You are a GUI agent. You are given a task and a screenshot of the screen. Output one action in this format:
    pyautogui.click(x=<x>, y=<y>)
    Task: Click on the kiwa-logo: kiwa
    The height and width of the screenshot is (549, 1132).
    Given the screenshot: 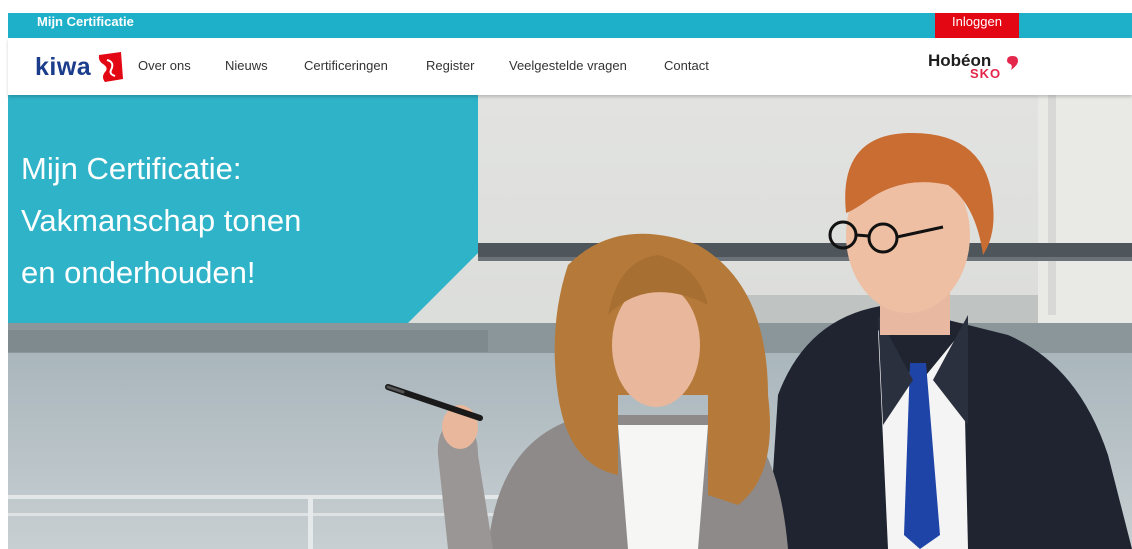 What is the action you would take?
    pyautogui.click(x=79, y=67)
    